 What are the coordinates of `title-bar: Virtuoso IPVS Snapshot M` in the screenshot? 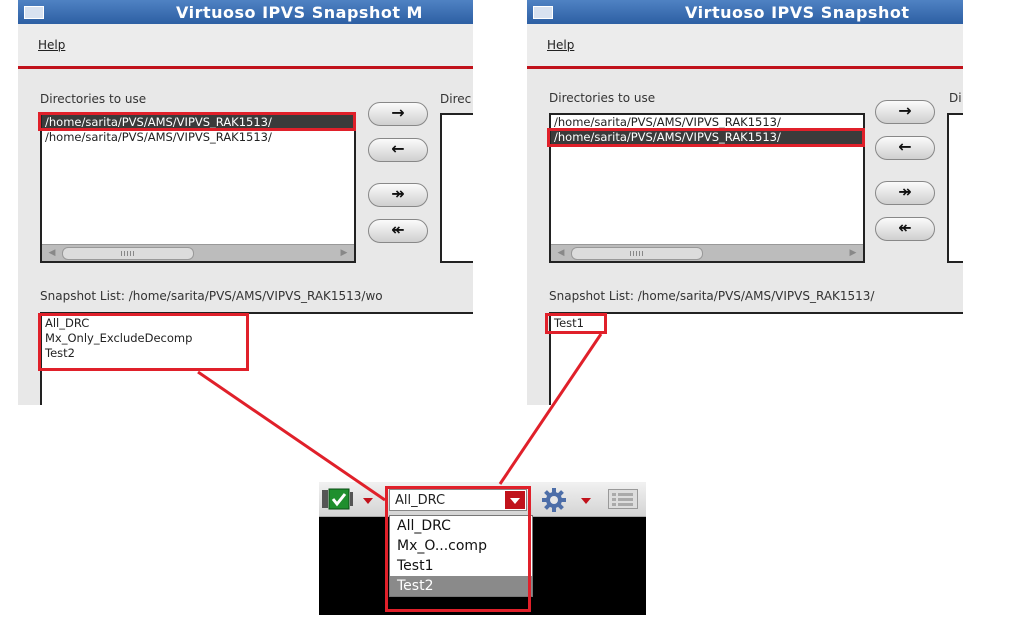 It's located at (245, 12).